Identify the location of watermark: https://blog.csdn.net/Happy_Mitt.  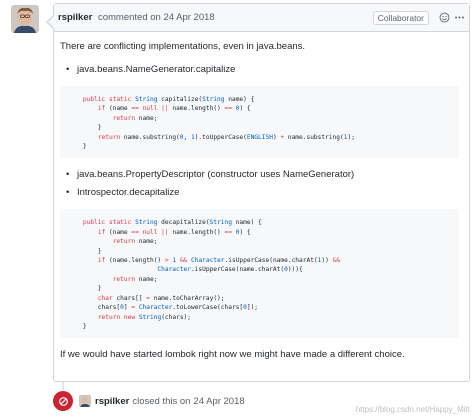
(412, 409).